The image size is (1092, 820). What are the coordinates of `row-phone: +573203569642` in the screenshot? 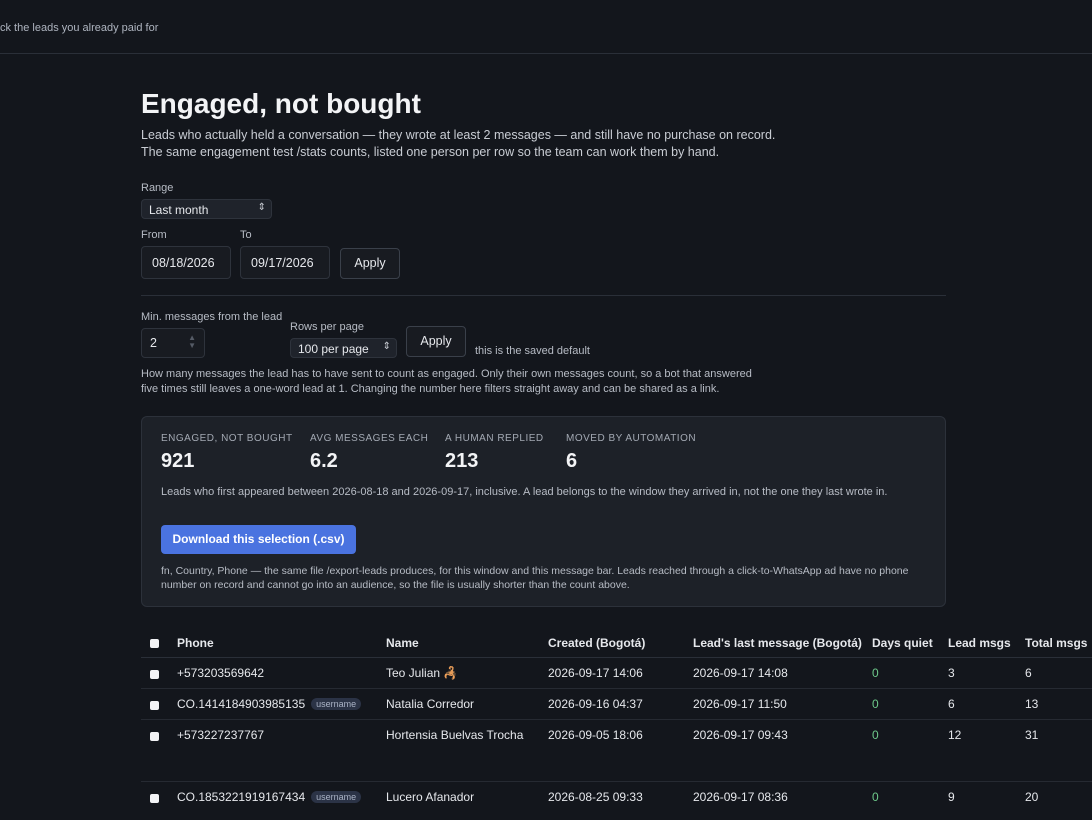 It's located at (220, 673).